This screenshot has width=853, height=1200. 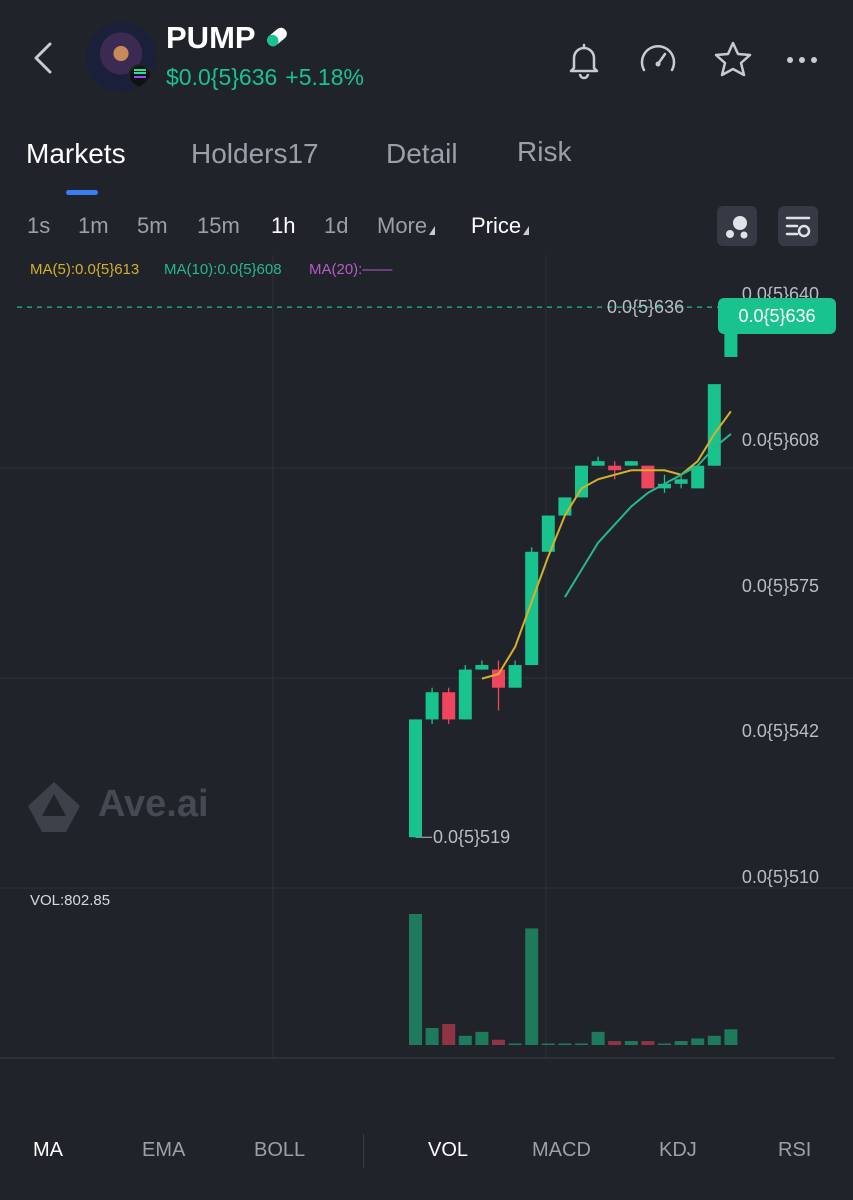 I want to click on star-icon, so click(x=733, y=60).